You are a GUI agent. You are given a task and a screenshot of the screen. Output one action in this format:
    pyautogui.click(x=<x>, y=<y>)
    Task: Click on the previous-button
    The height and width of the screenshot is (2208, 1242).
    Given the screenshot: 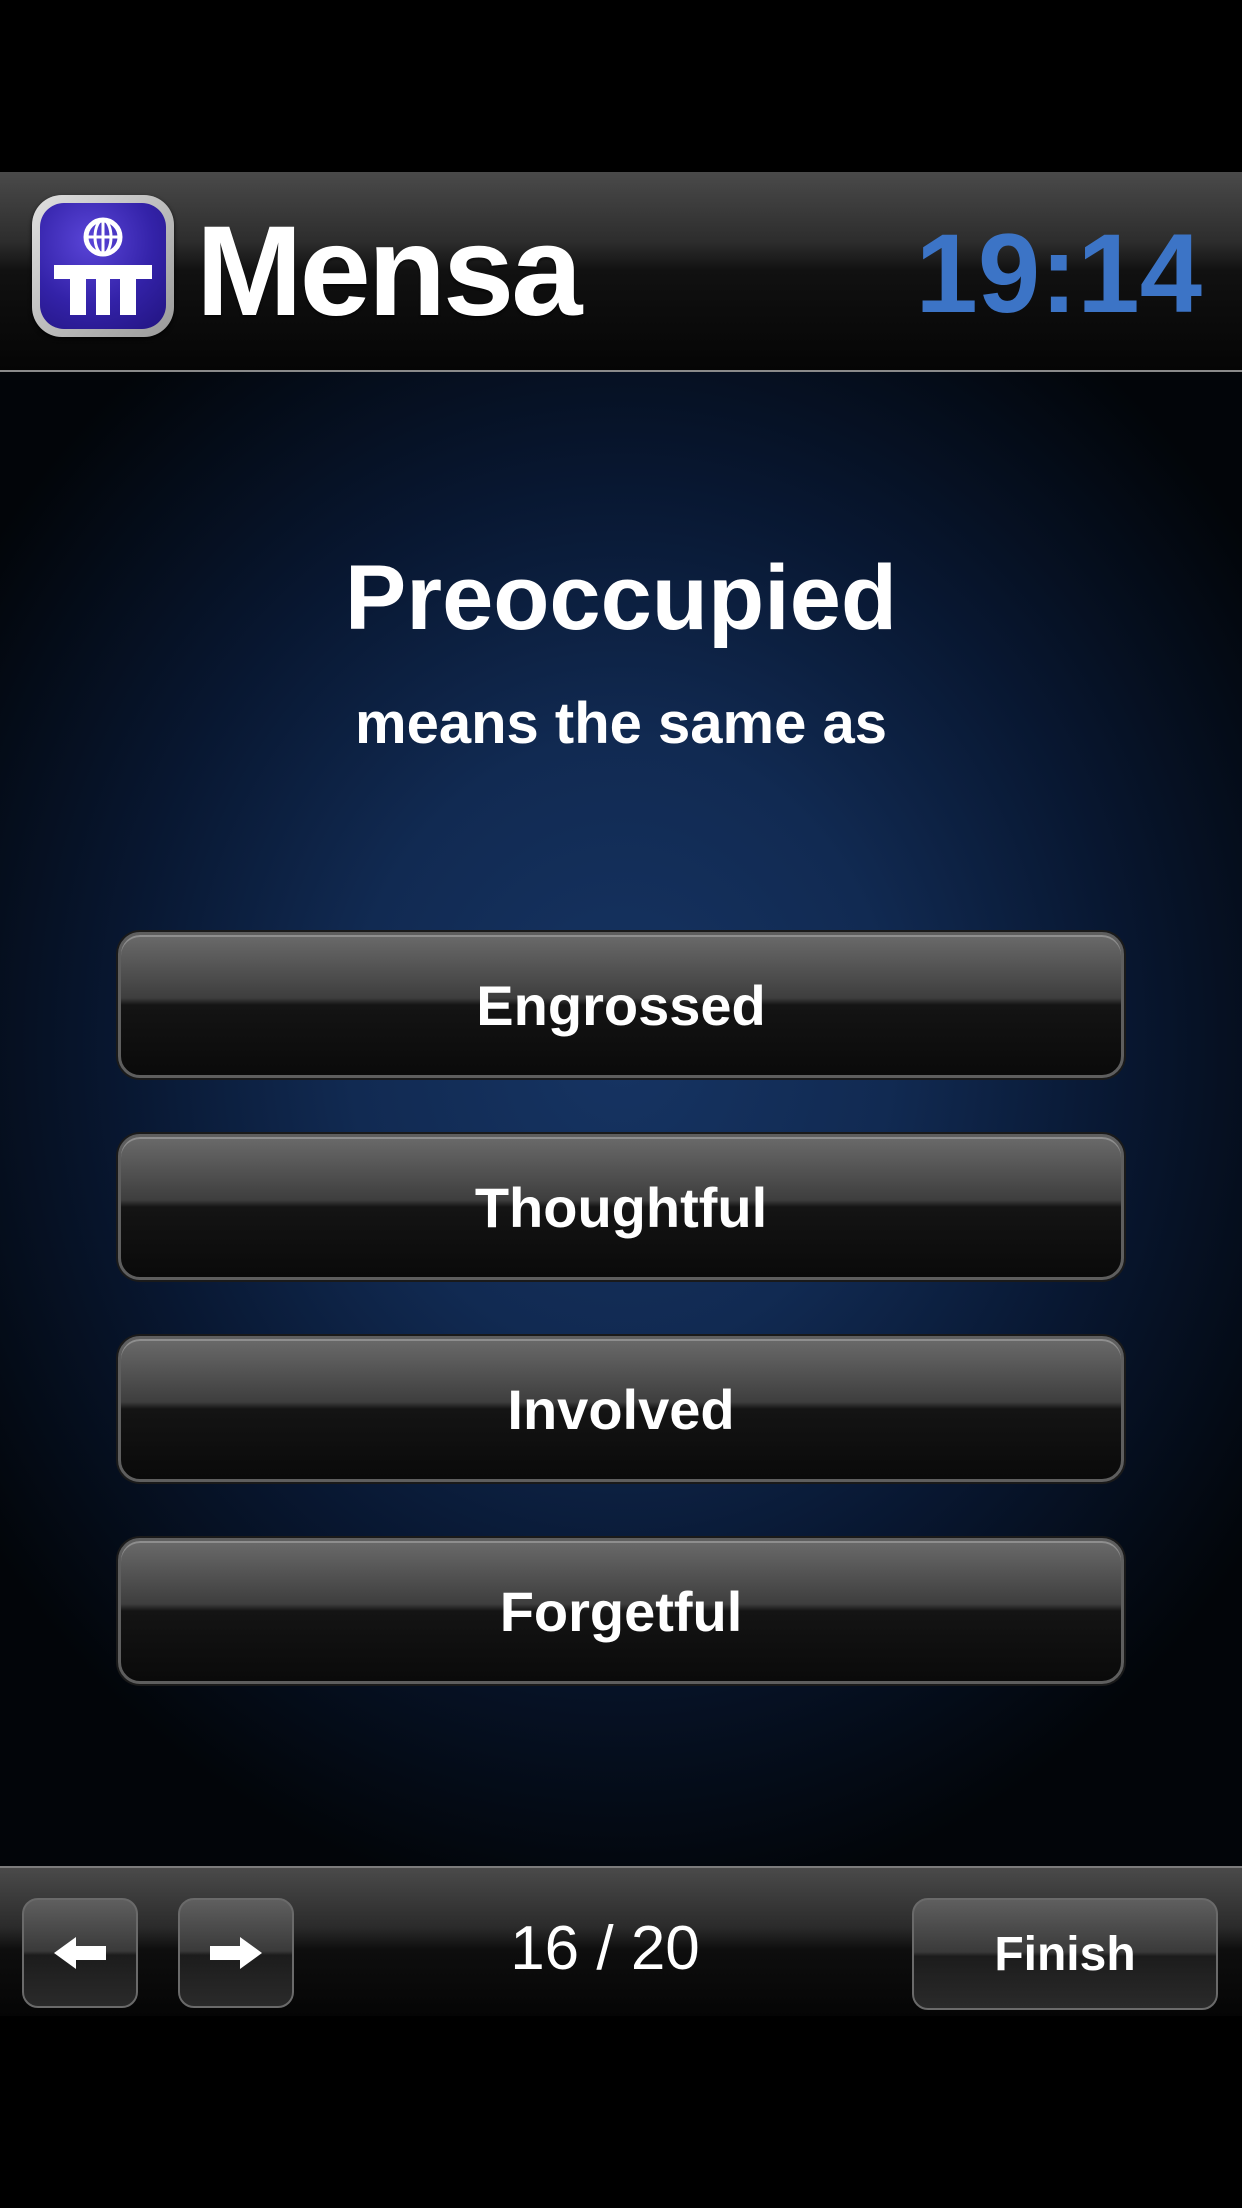 What is the action you would take?
    pyautogui.click(x=80, y=1953)
    